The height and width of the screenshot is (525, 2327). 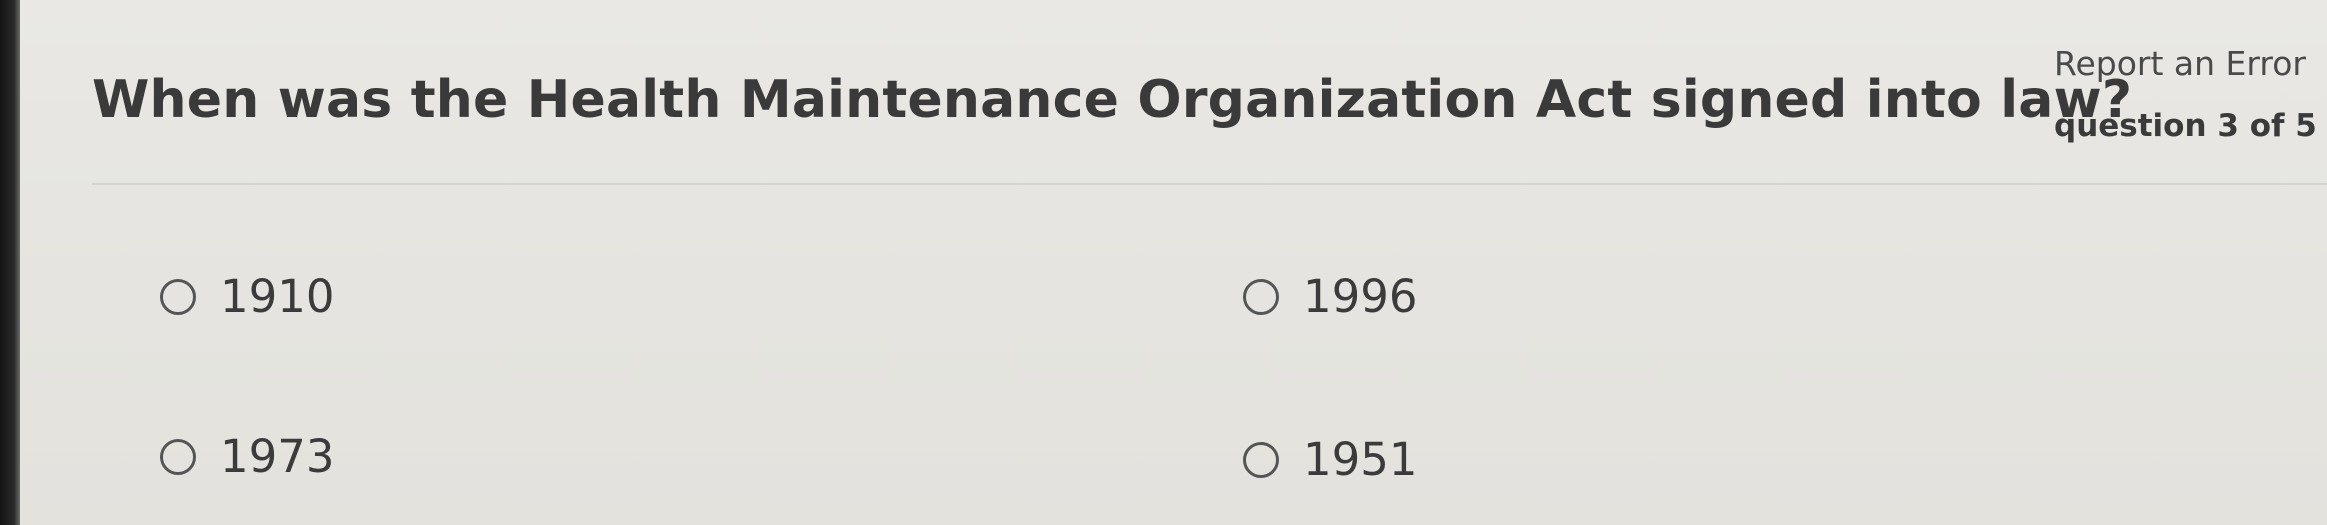 I want to click on question-progress: question 3 of 5, so click(x=2185, y=126).